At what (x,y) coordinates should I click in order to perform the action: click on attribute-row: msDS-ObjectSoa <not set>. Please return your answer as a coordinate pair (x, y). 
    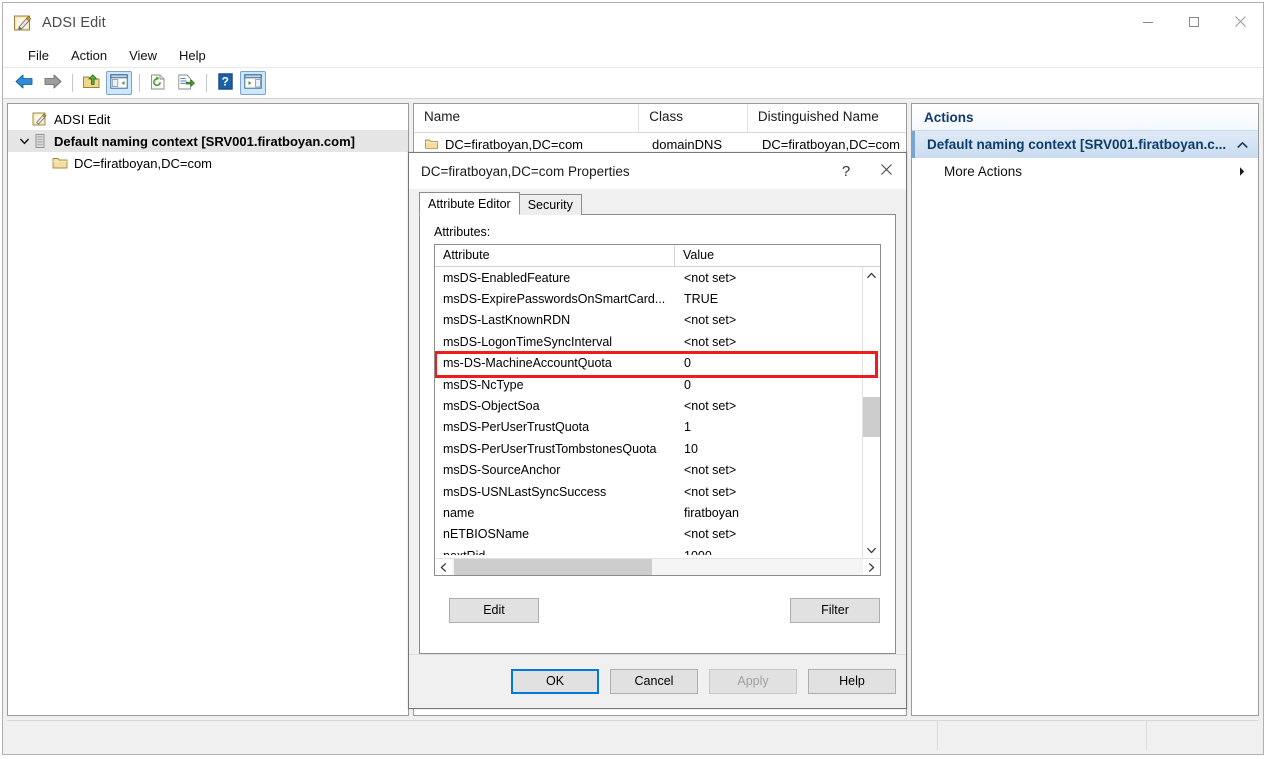
    Looking at the image, I should click on (657, 405).